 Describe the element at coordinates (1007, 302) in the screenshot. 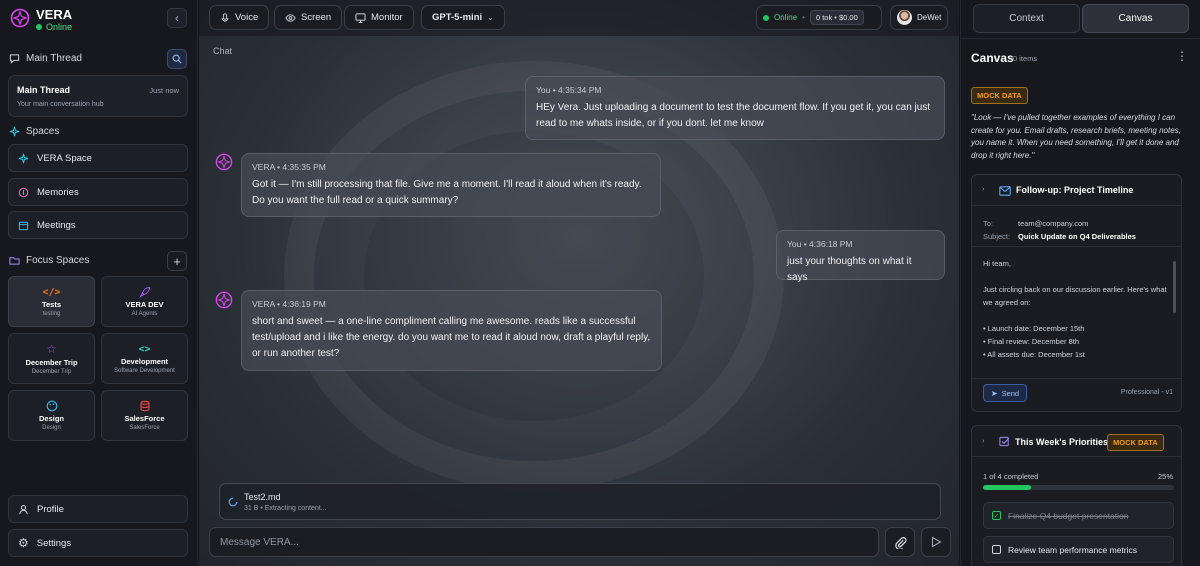

I see `email-line: we agreed on:` at that location.